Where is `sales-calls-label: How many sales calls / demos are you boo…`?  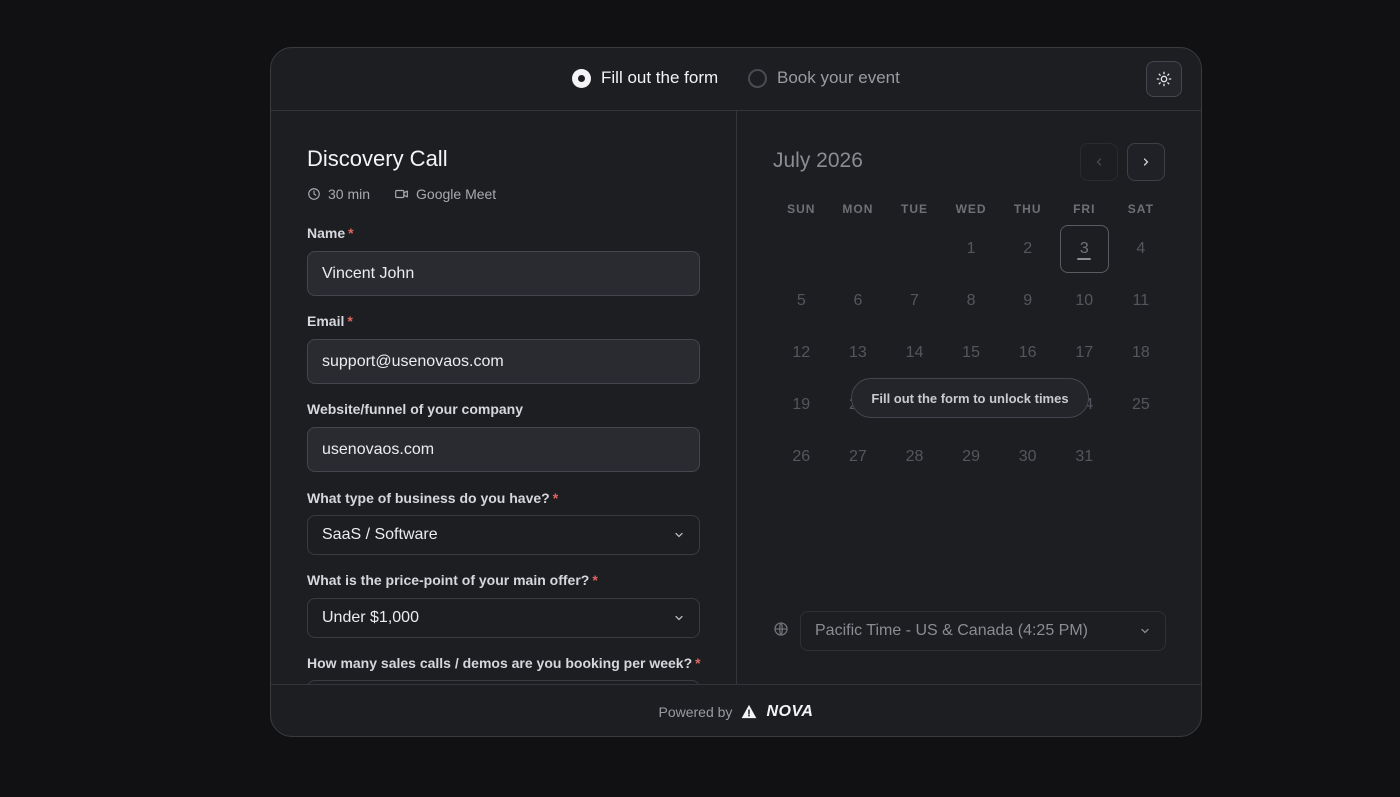 sales-calls-label: How many sales calls / demos are you boo… is located at coordinates (504, 663).